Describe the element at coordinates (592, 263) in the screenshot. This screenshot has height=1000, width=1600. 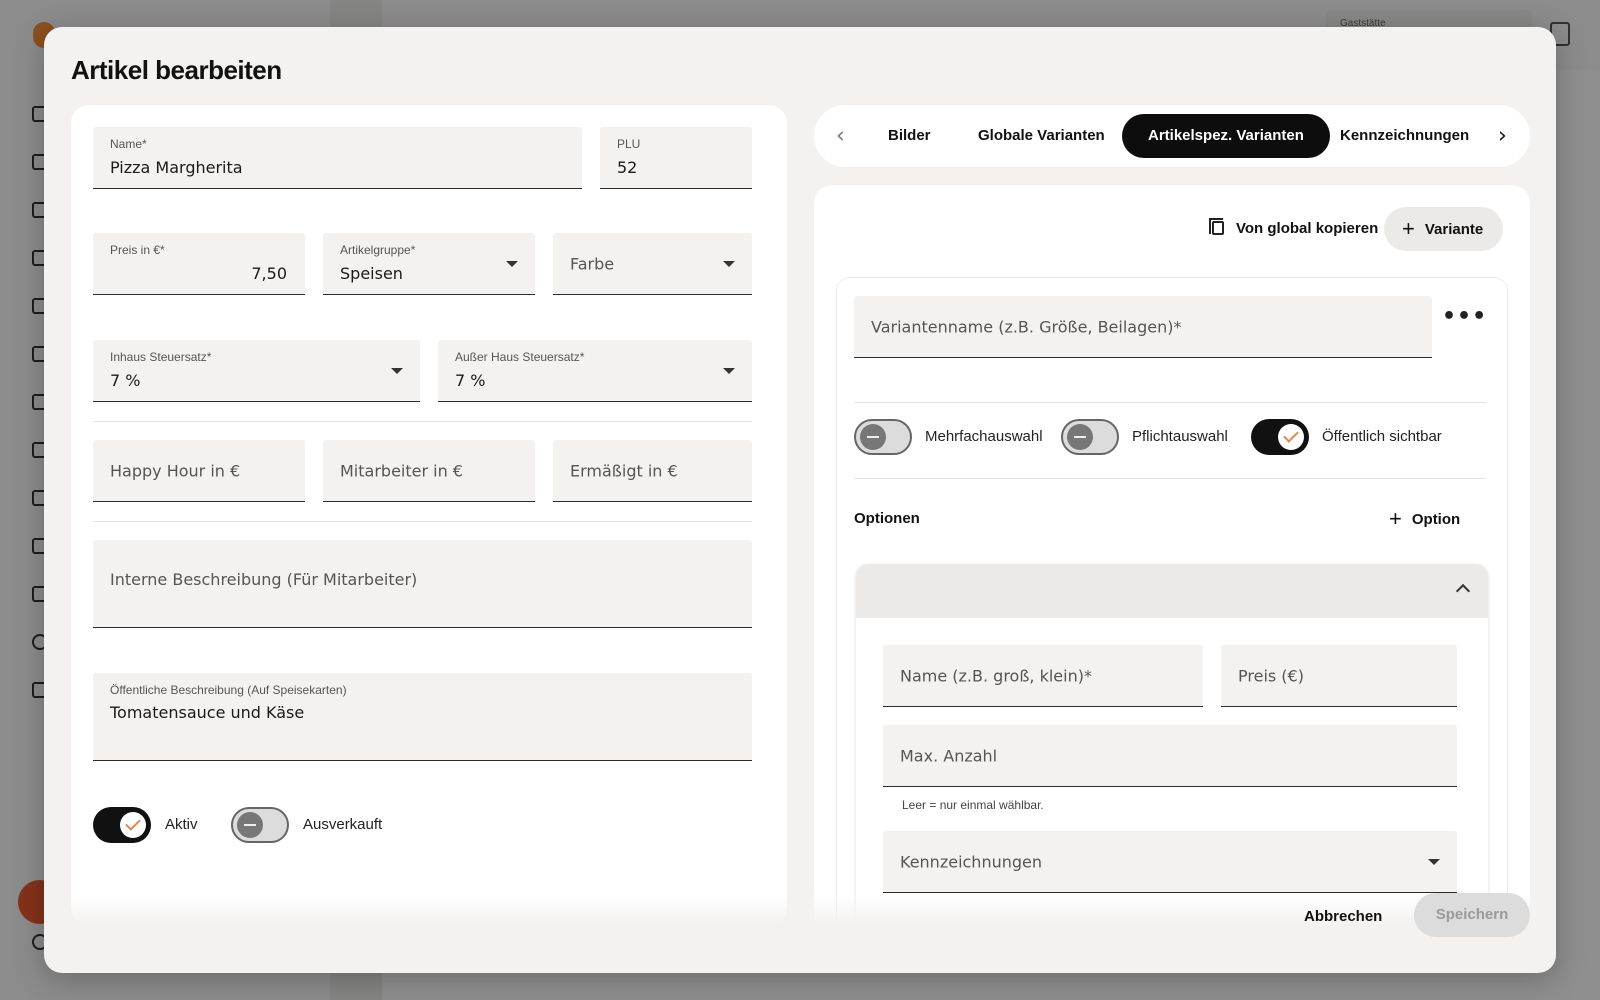
I see `color-placeholder: Farbe` at that location.